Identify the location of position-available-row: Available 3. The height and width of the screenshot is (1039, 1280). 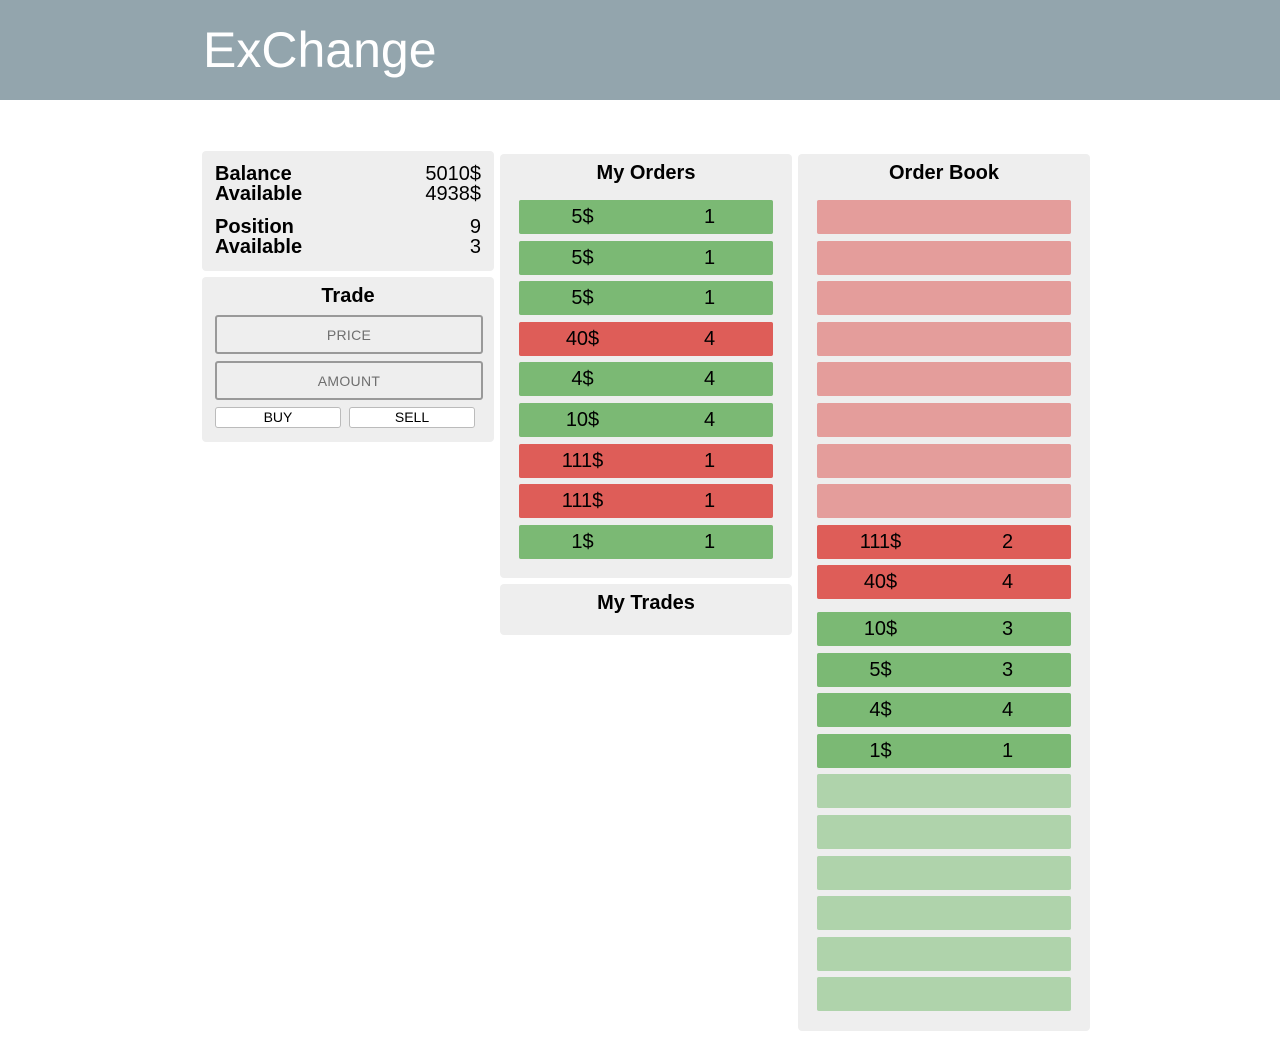
(348, 247).